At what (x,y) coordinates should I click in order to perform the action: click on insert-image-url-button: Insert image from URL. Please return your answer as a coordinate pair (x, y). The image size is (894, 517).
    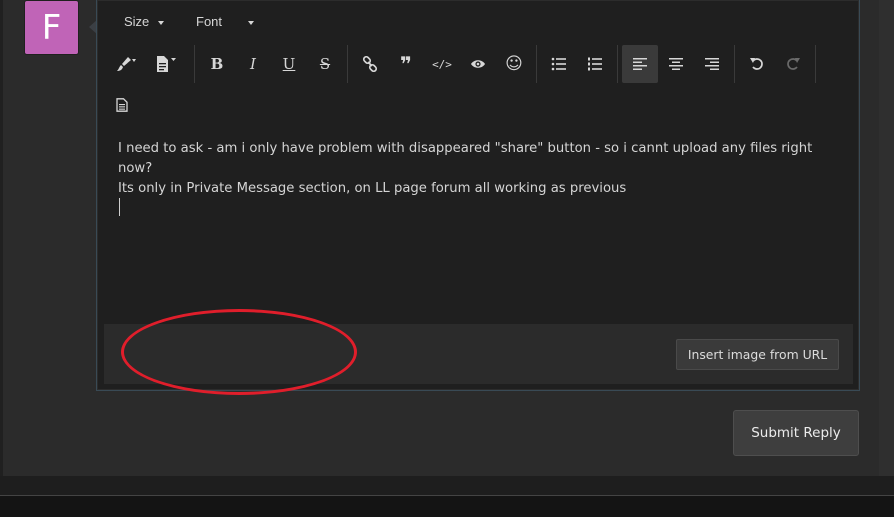
    Looking at the image, I should click on (757, 354).